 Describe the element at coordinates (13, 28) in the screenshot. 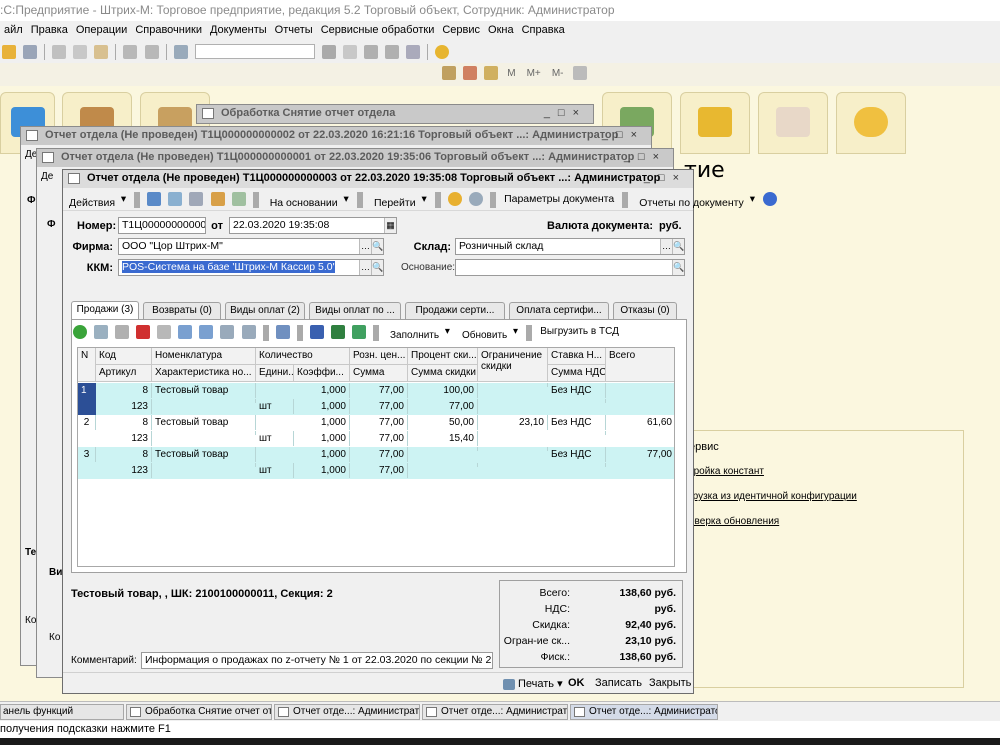

I see `menu-file: айл` at that location.